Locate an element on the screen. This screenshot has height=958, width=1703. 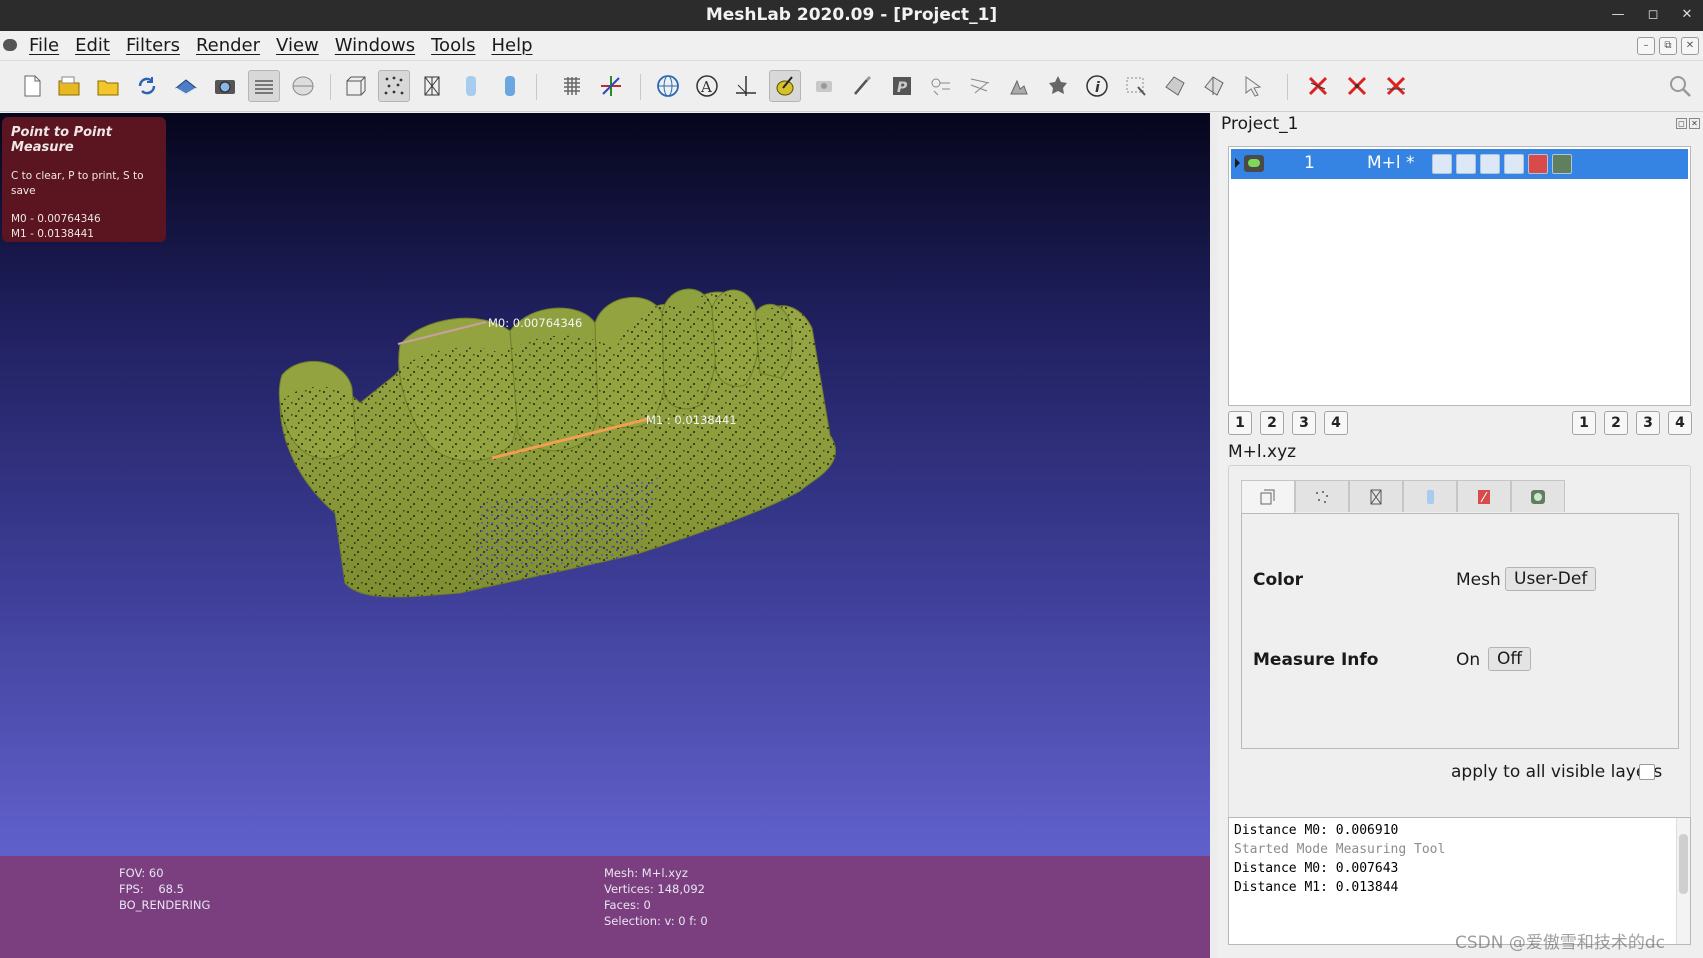
tab-color is located at coordinates (1484, 496).